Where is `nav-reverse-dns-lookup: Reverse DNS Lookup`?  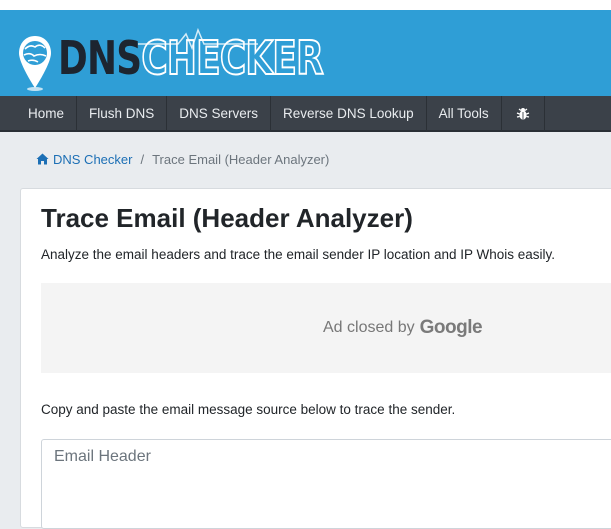
nav-reverse-dns-lookup: Reverse DNS Lookup is located at coordinates (349, 114).